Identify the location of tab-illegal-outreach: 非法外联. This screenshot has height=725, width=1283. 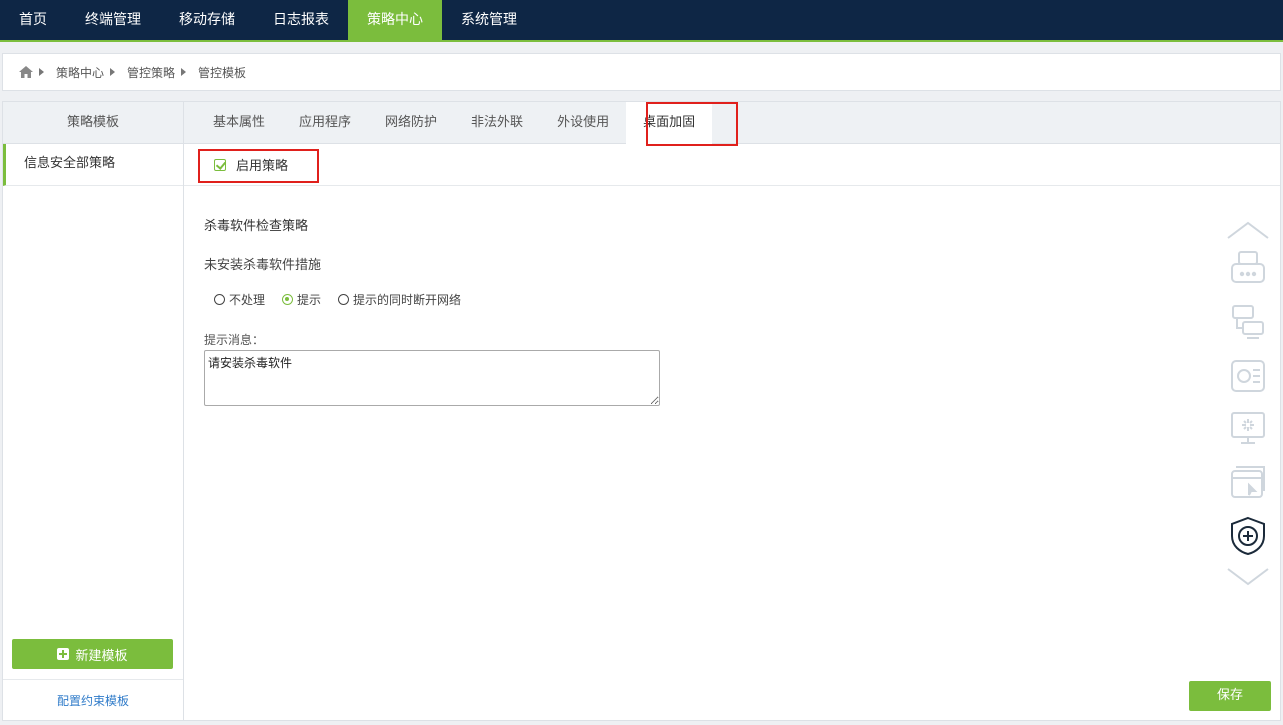
(497, 123).